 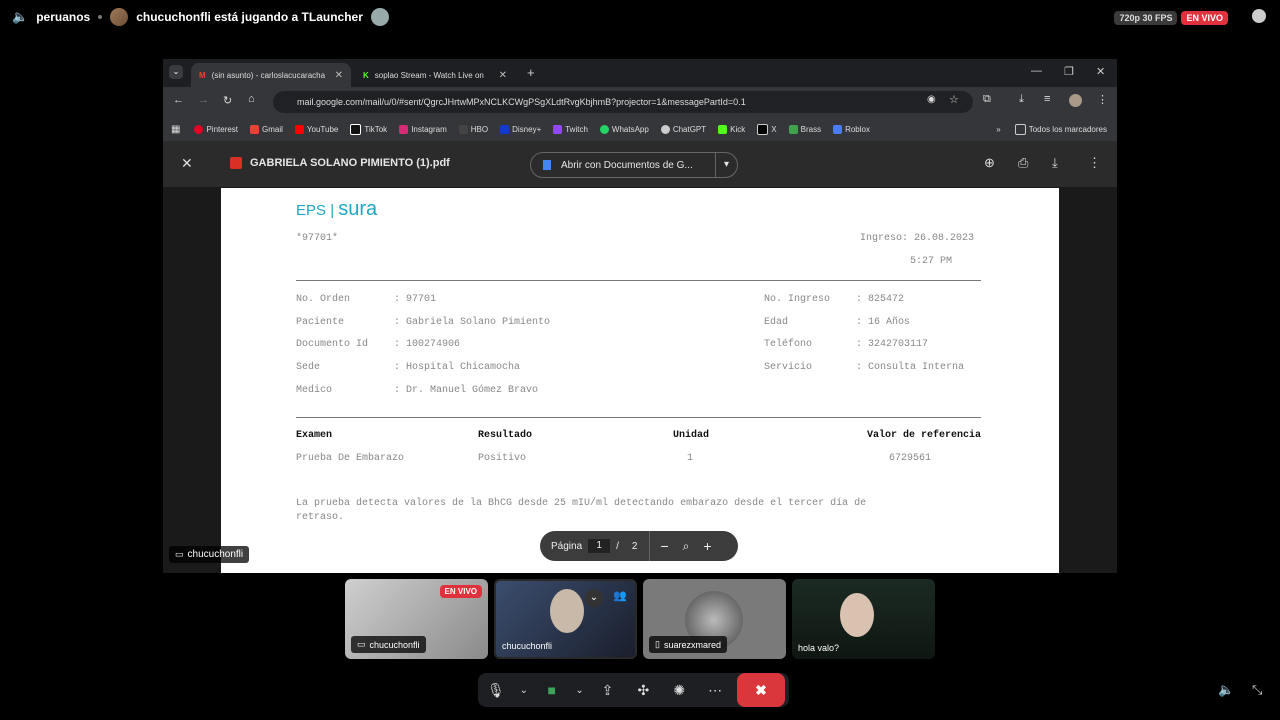 I want to click on new-tab-button: +, so click(x=531, y=72).